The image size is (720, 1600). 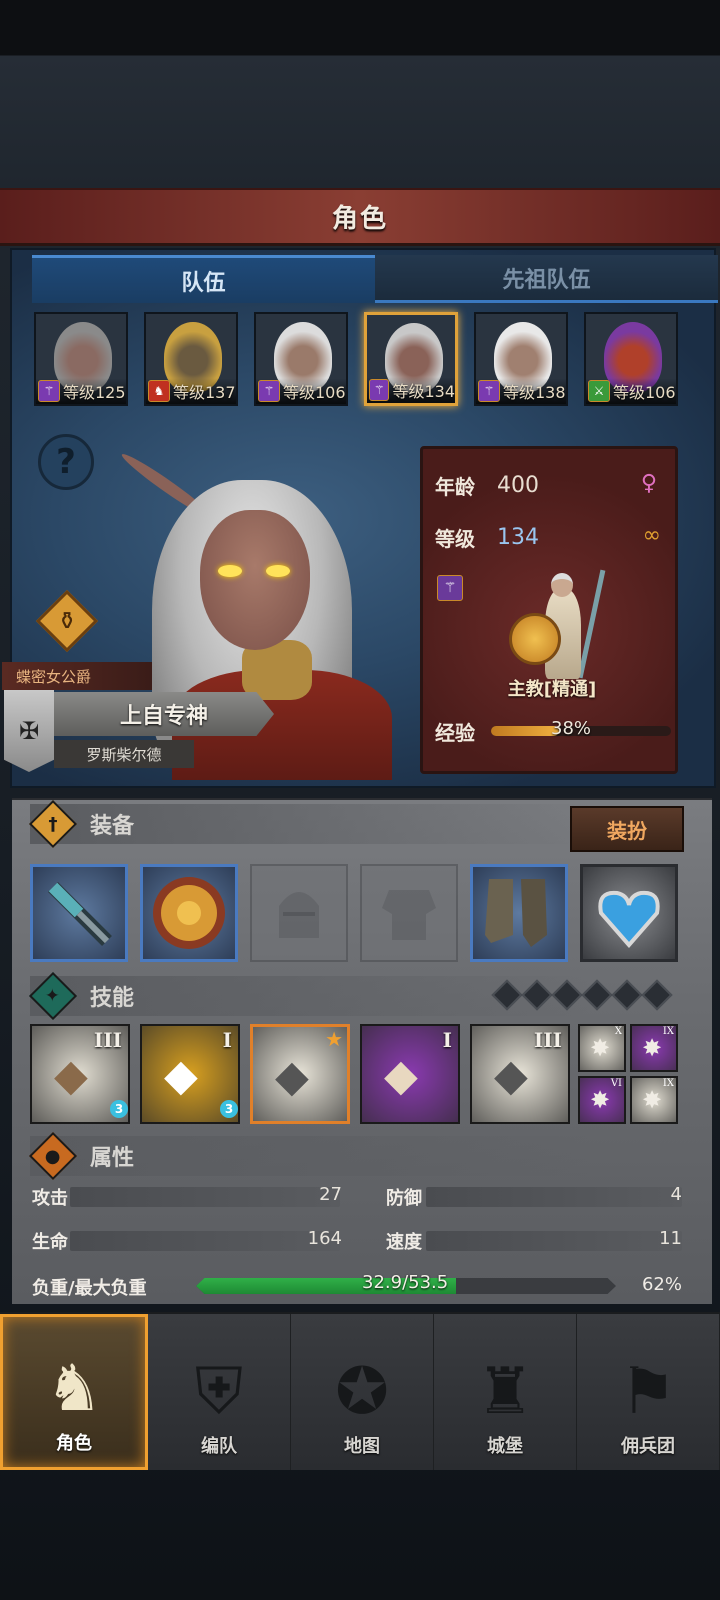 What do you see at coordinates (423, 391) in the screenshot?
I see `level-label: 等级134` at bounding box center [423, 391].